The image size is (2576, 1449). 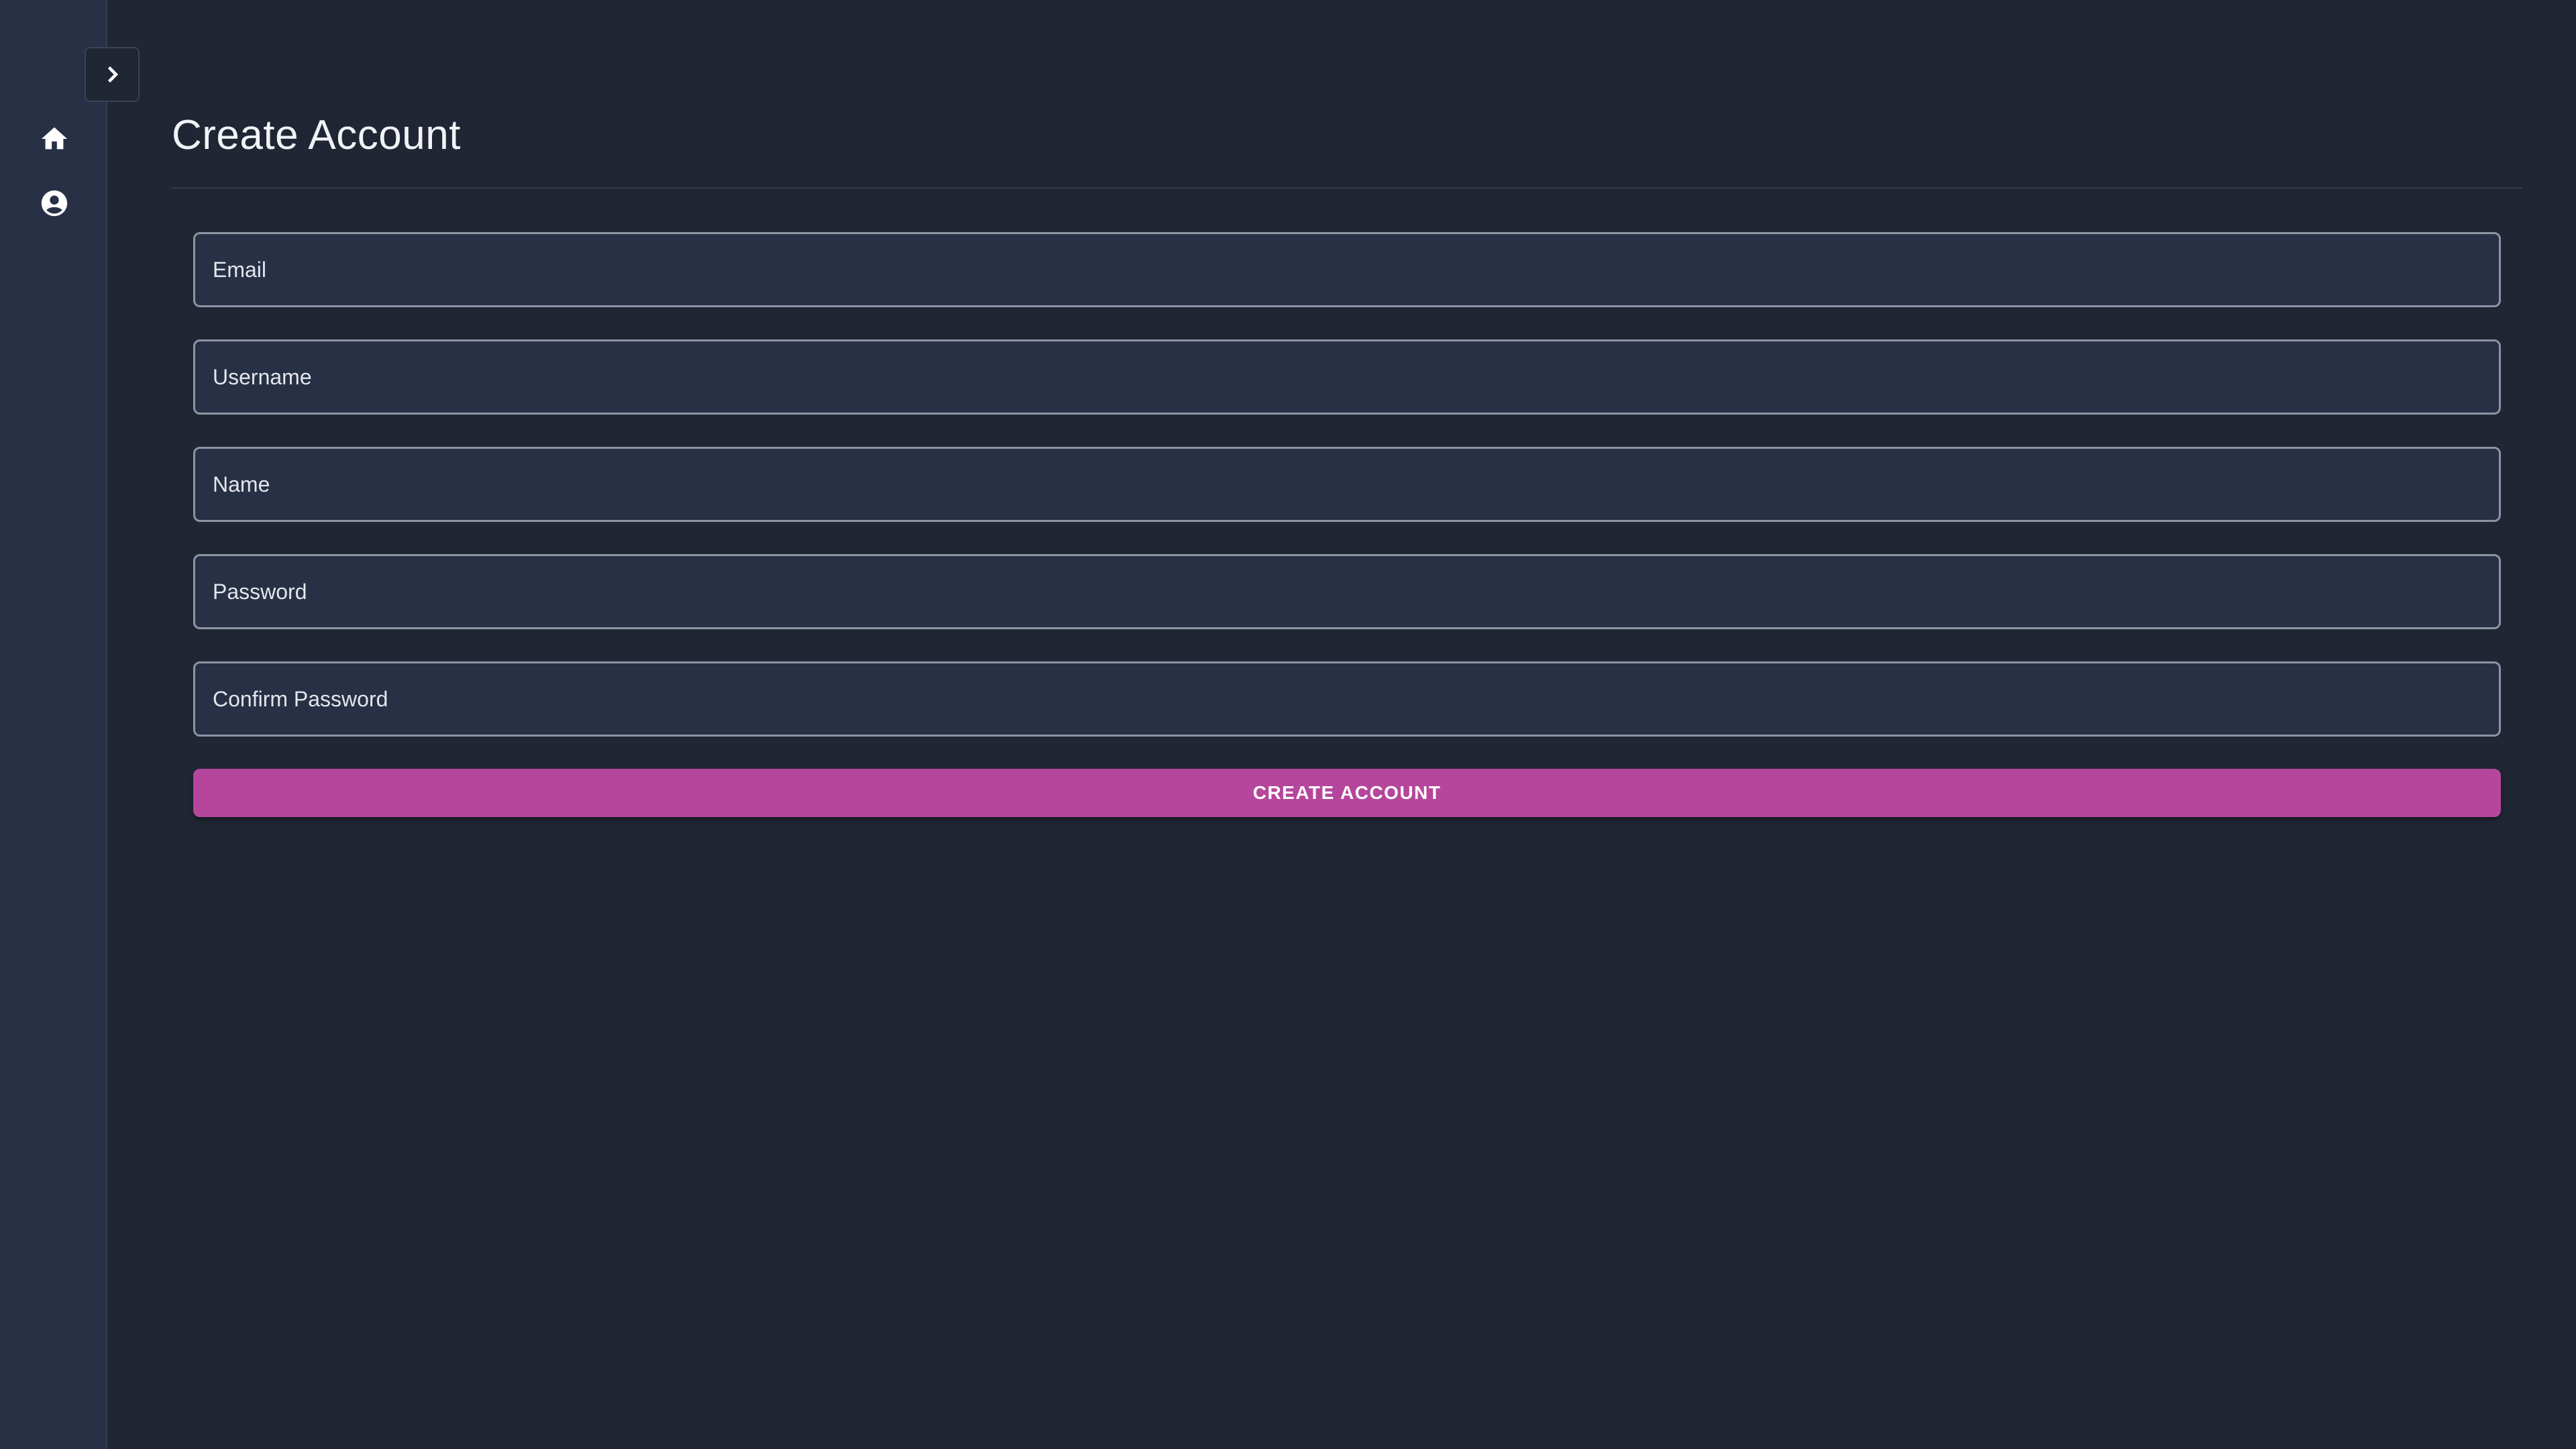 I want to click on create-account-button: CREATE ACCOUNT, so click(x=1347, y=793).